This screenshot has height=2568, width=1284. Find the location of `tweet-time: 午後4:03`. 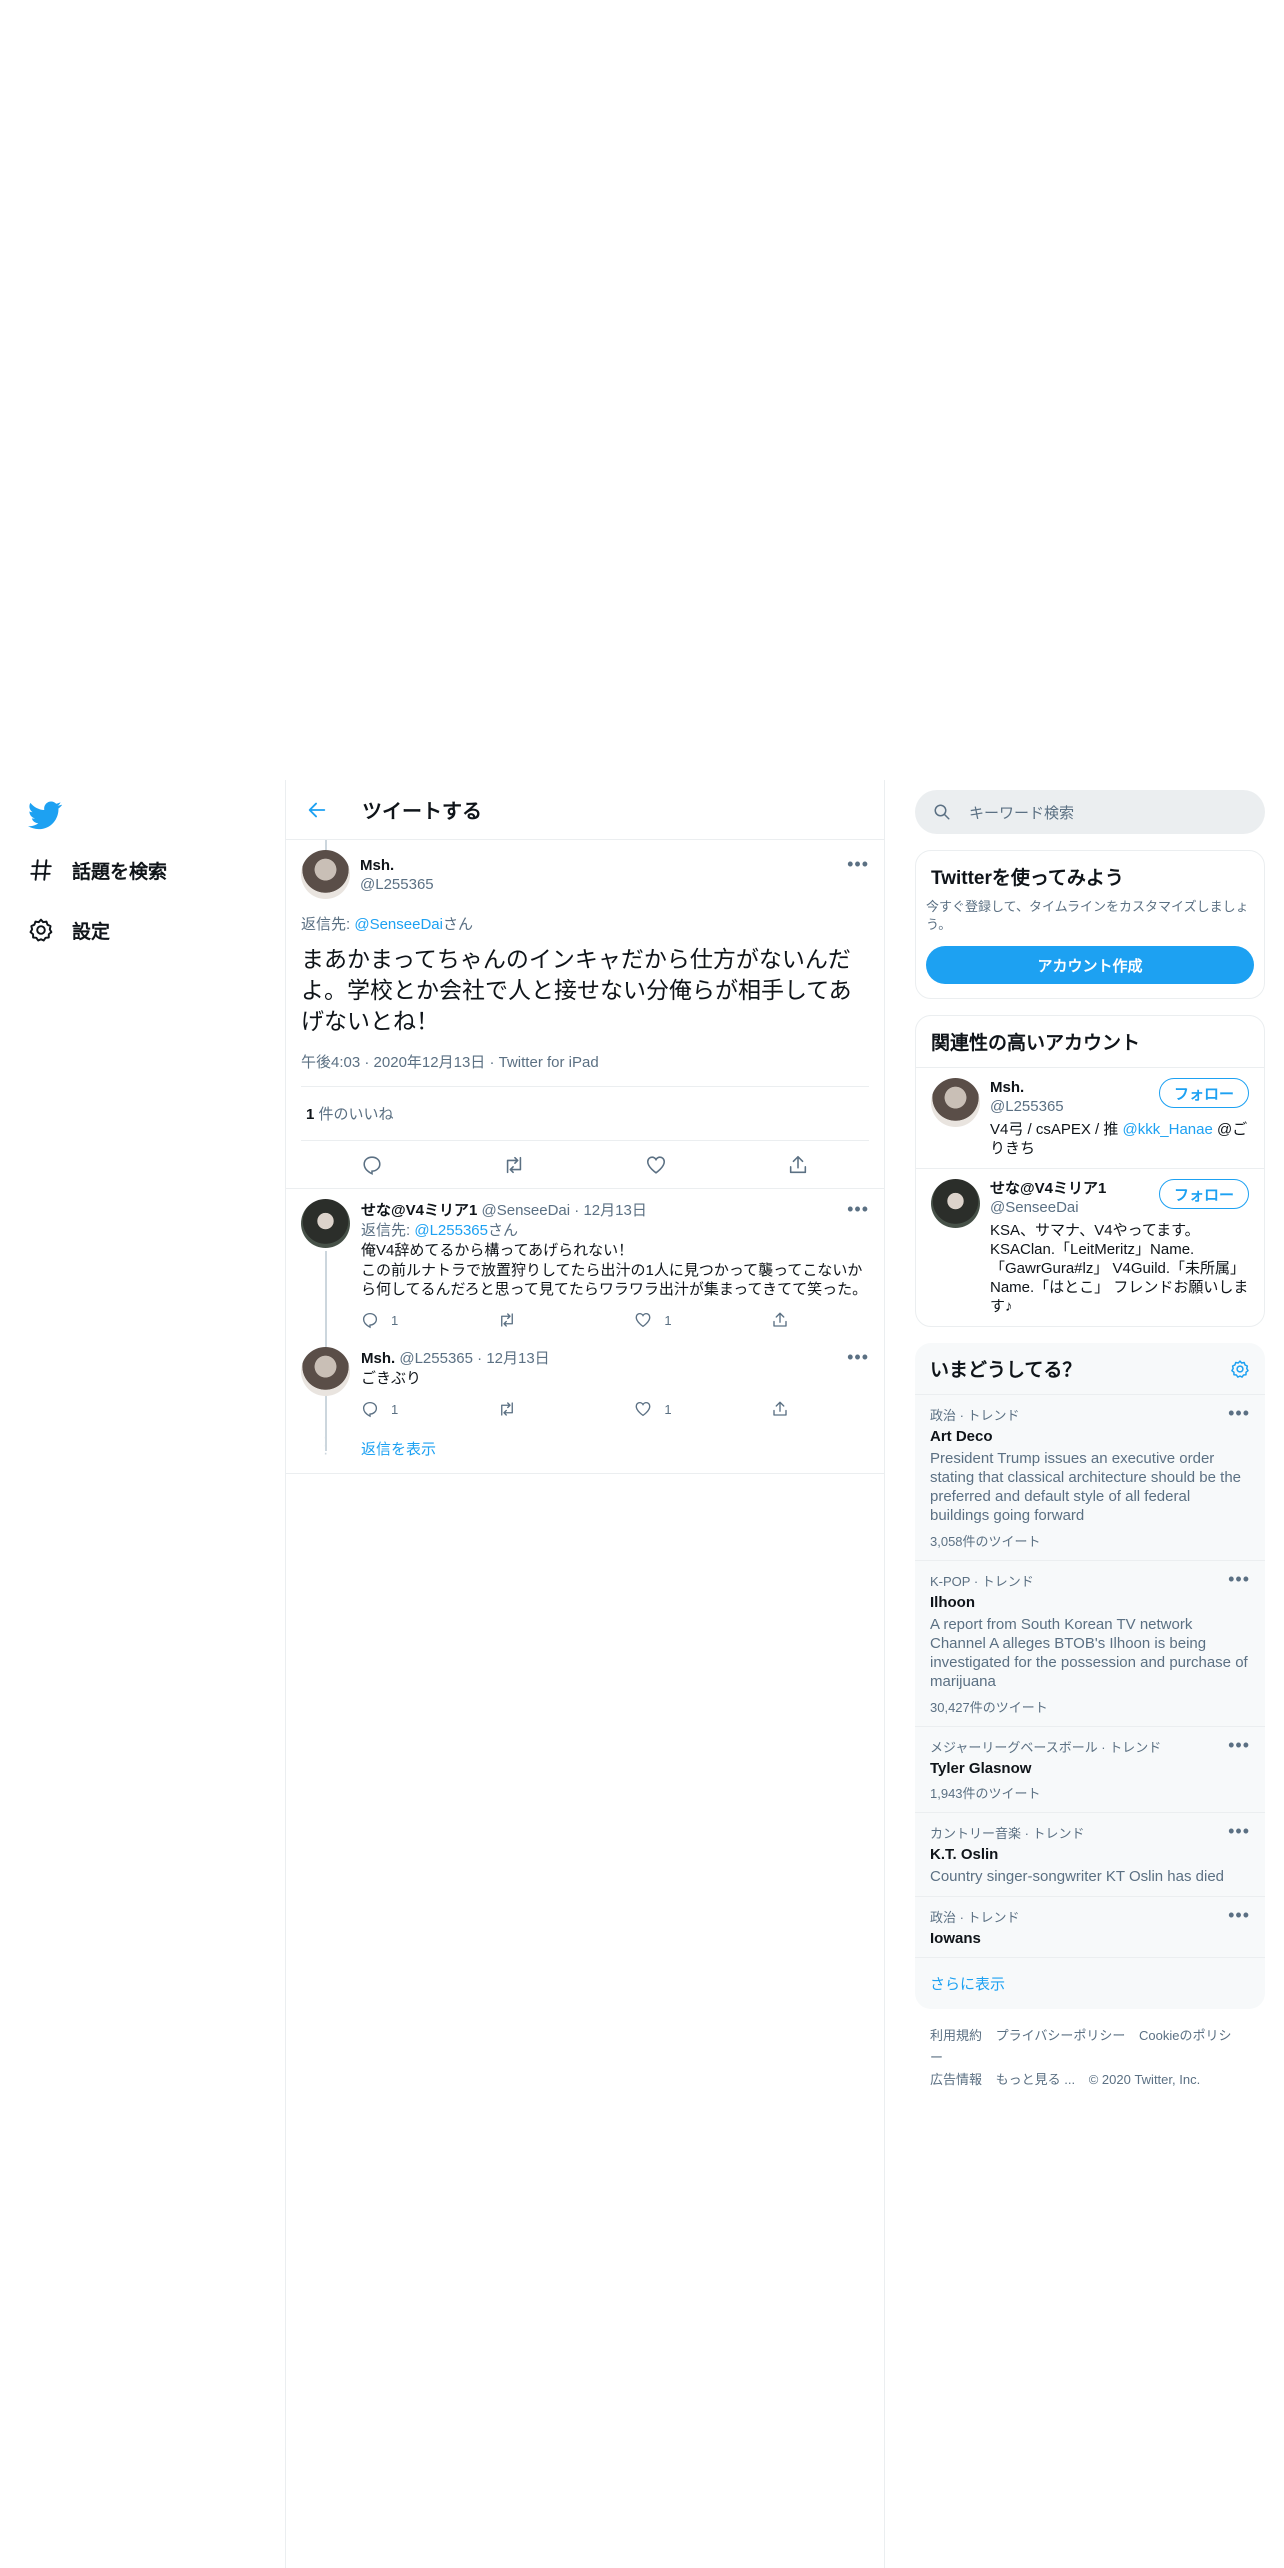

tweet-time: 午後4:03 is located at coordinates (330, 1062).